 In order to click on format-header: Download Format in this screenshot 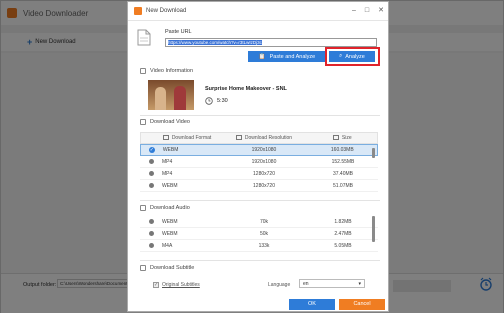, I will do `click(191, 138)`.